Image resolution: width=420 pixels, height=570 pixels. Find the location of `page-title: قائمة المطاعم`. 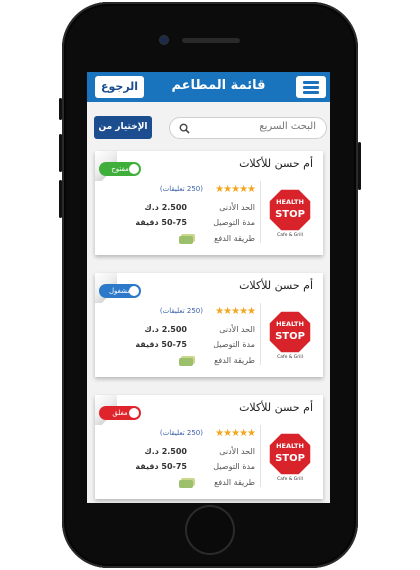

page-title: قائمة المطاعم is located at coordinates (218, 85).